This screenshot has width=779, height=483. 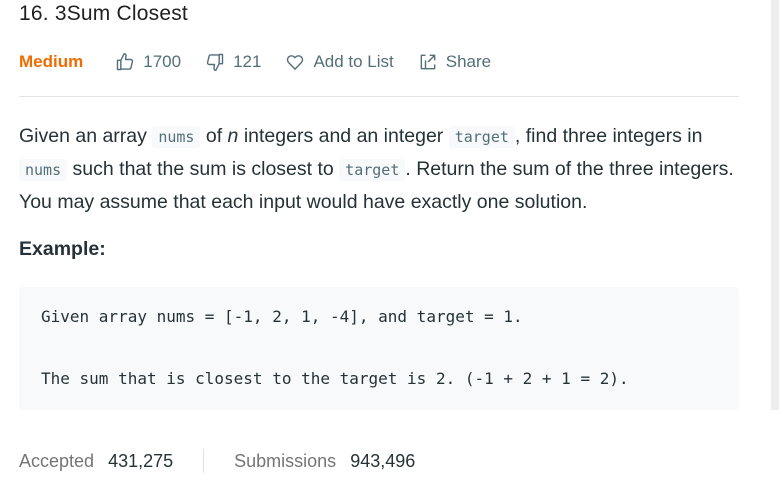 I want to click on thumbs-up-icon, so click(x=125, y=61).